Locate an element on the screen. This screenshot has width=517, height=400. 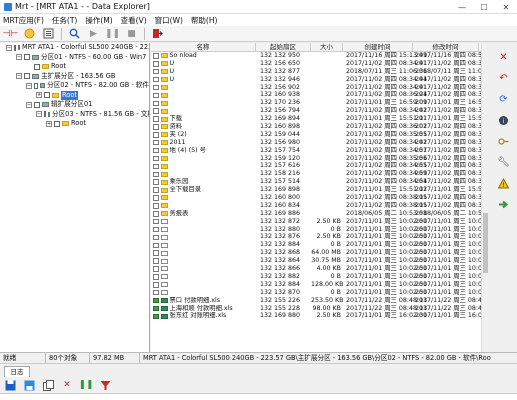
col-sector-header: 起始扇区 is located at coordinates (283, 47).